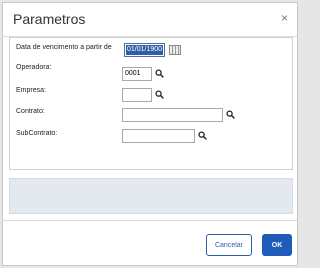  Describe the element at coordinates (151, 196) in the screenshot. I see `message-area` at that location.